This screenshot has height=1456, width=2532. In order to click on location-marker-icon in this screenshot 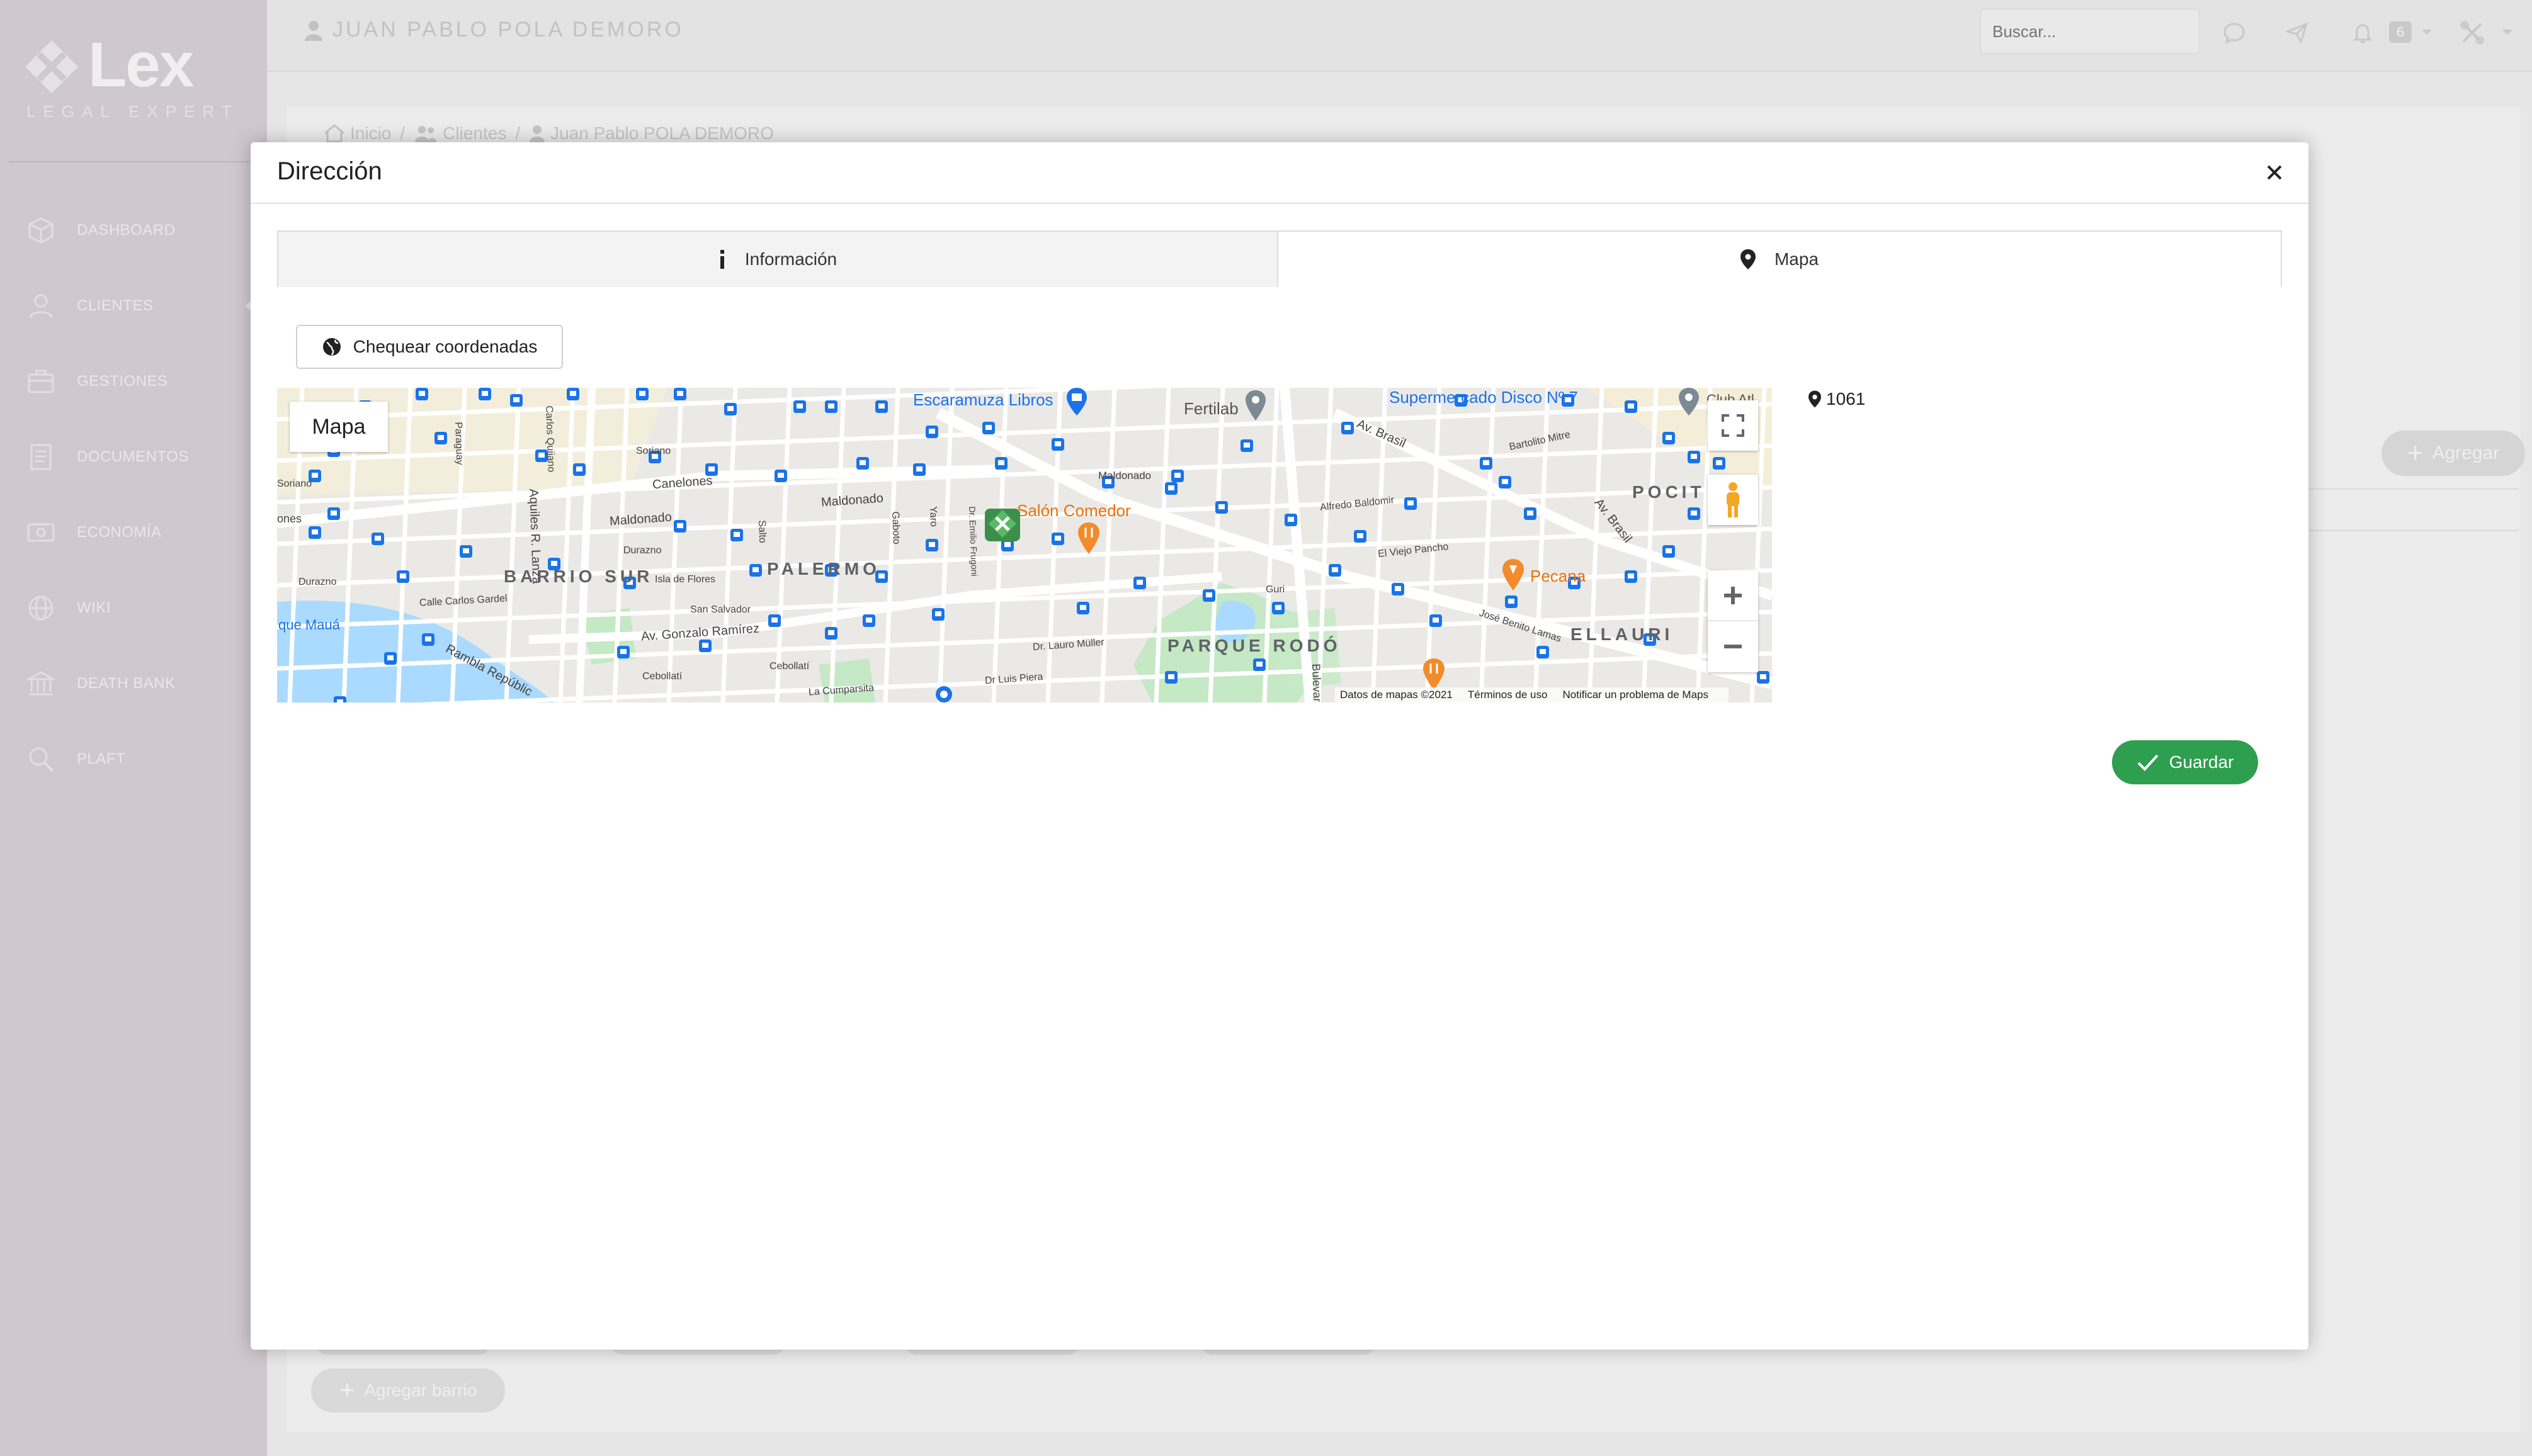, I will do `click(1002, 524)`.